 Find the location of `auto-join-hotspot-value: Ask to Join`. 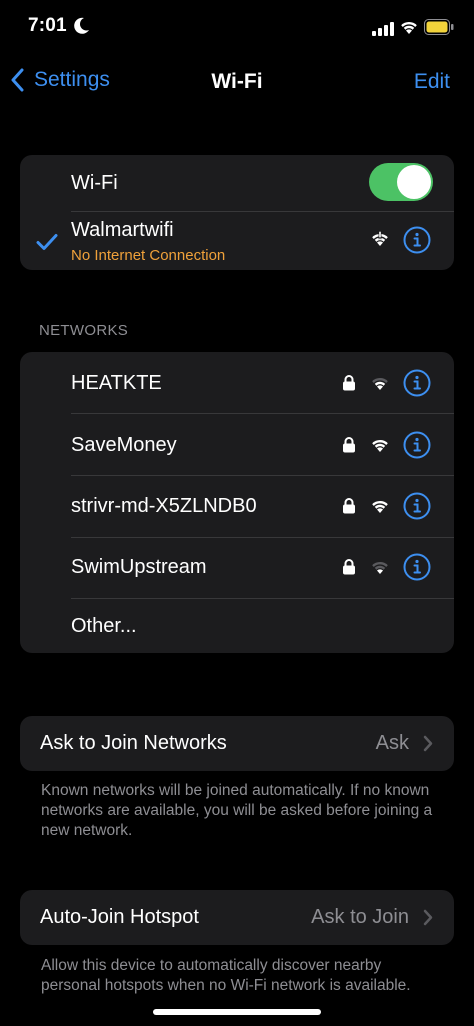

auto-join-hotspot-value: Ask to Join is located at coordinates (360, 917).